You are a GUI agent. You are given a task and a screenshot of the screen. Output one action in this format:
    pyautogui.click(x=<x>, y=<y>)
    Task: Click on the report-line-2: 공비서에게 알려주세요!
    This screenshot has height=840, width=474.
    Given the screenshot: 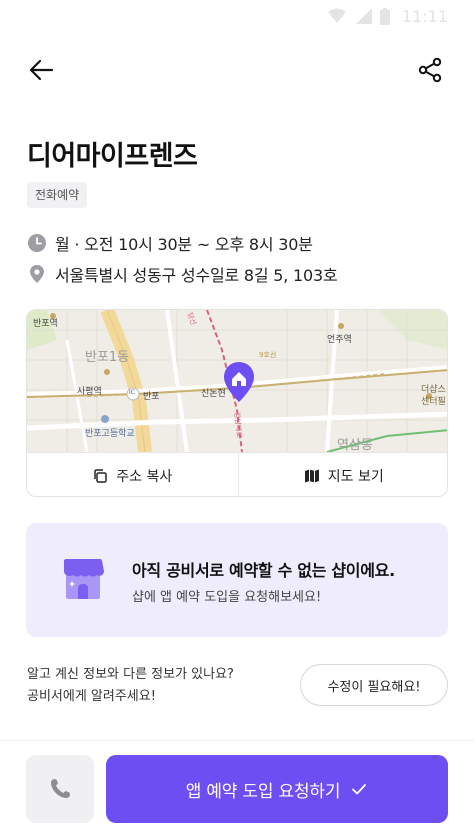 What is the action you would take?
    pyautogui.click(x=91, y=696)
    